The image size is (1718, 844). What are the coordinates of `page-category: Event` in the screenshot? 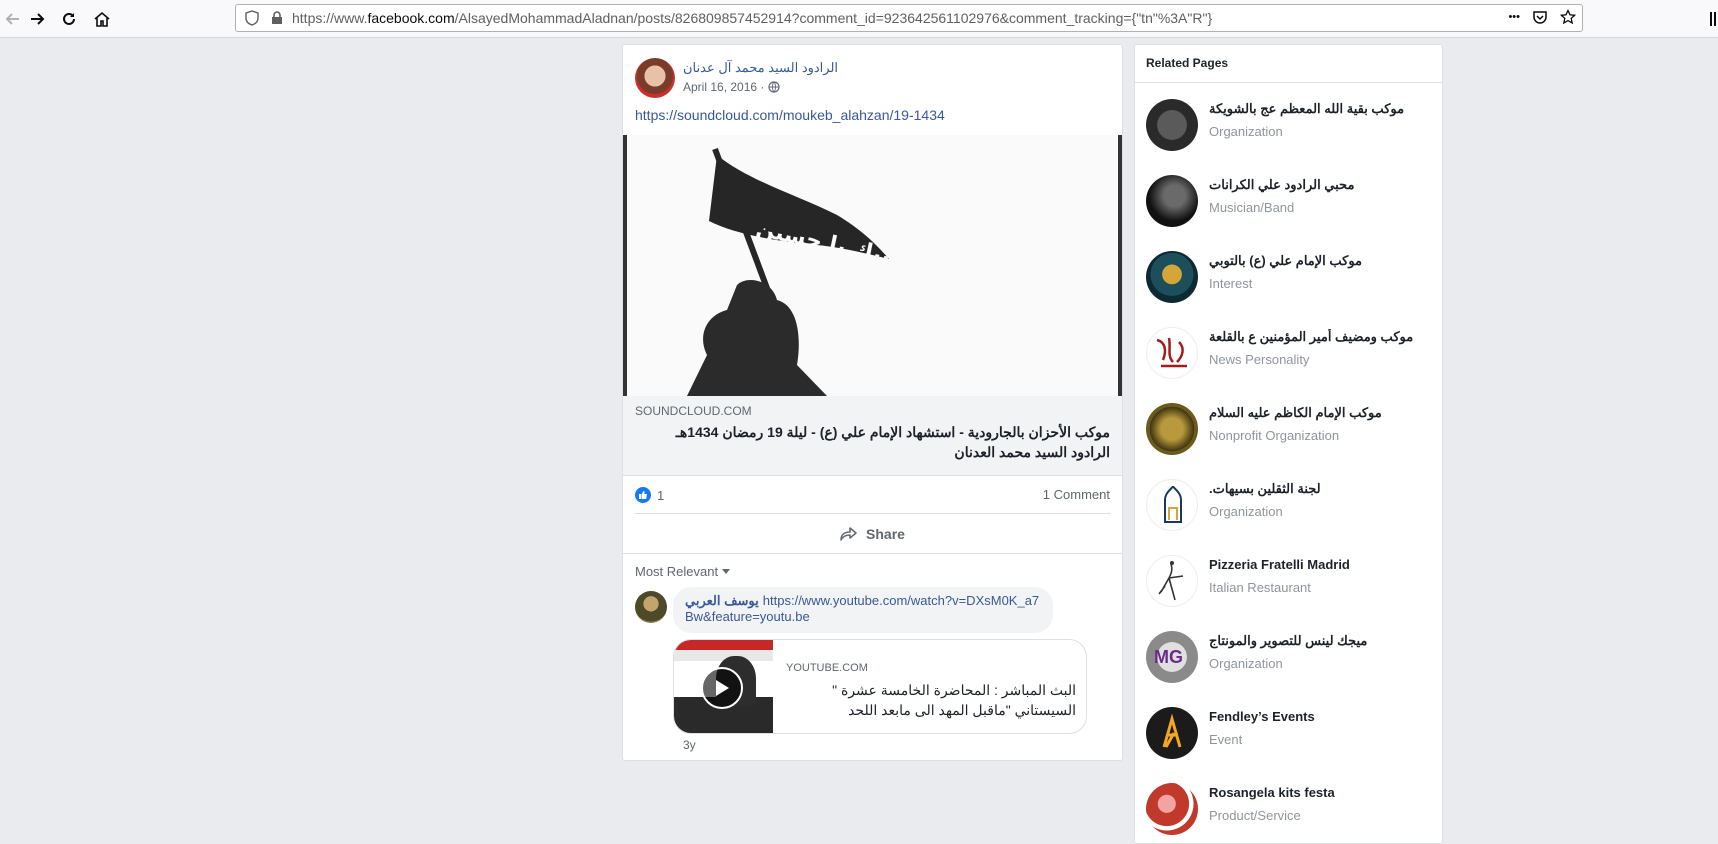 It's located at (1226, 739).